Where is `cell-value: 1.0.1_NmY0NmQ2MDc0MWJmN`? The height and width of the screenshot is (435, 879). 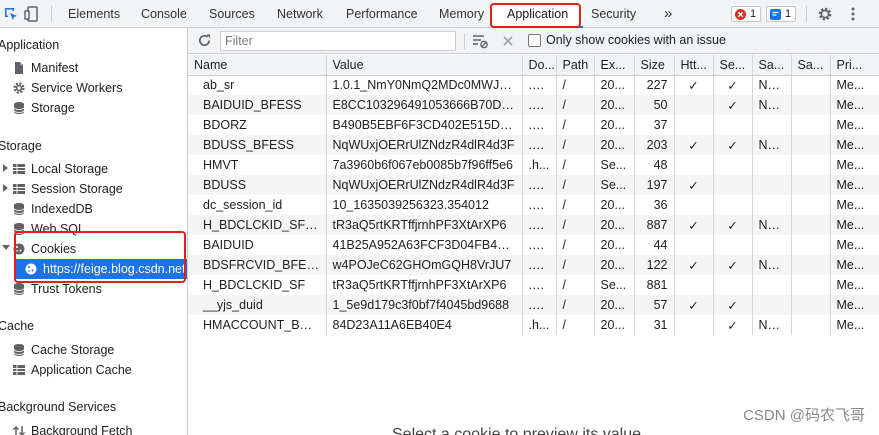
cell-value: 1.0.1_NmY0NmQ2MDc0MWJmN is located at coordinates (424, 85).